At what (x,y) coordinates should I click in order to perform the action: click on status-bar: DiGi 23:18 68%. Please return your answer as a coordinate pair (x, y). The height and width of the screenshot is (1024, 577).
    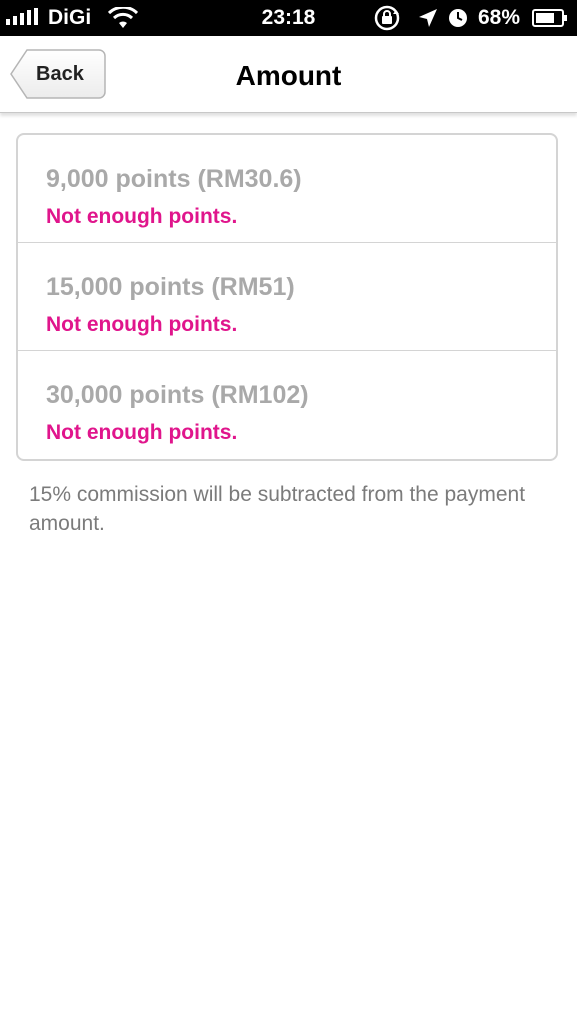
    Looking at the image, I should click on (288, 18).